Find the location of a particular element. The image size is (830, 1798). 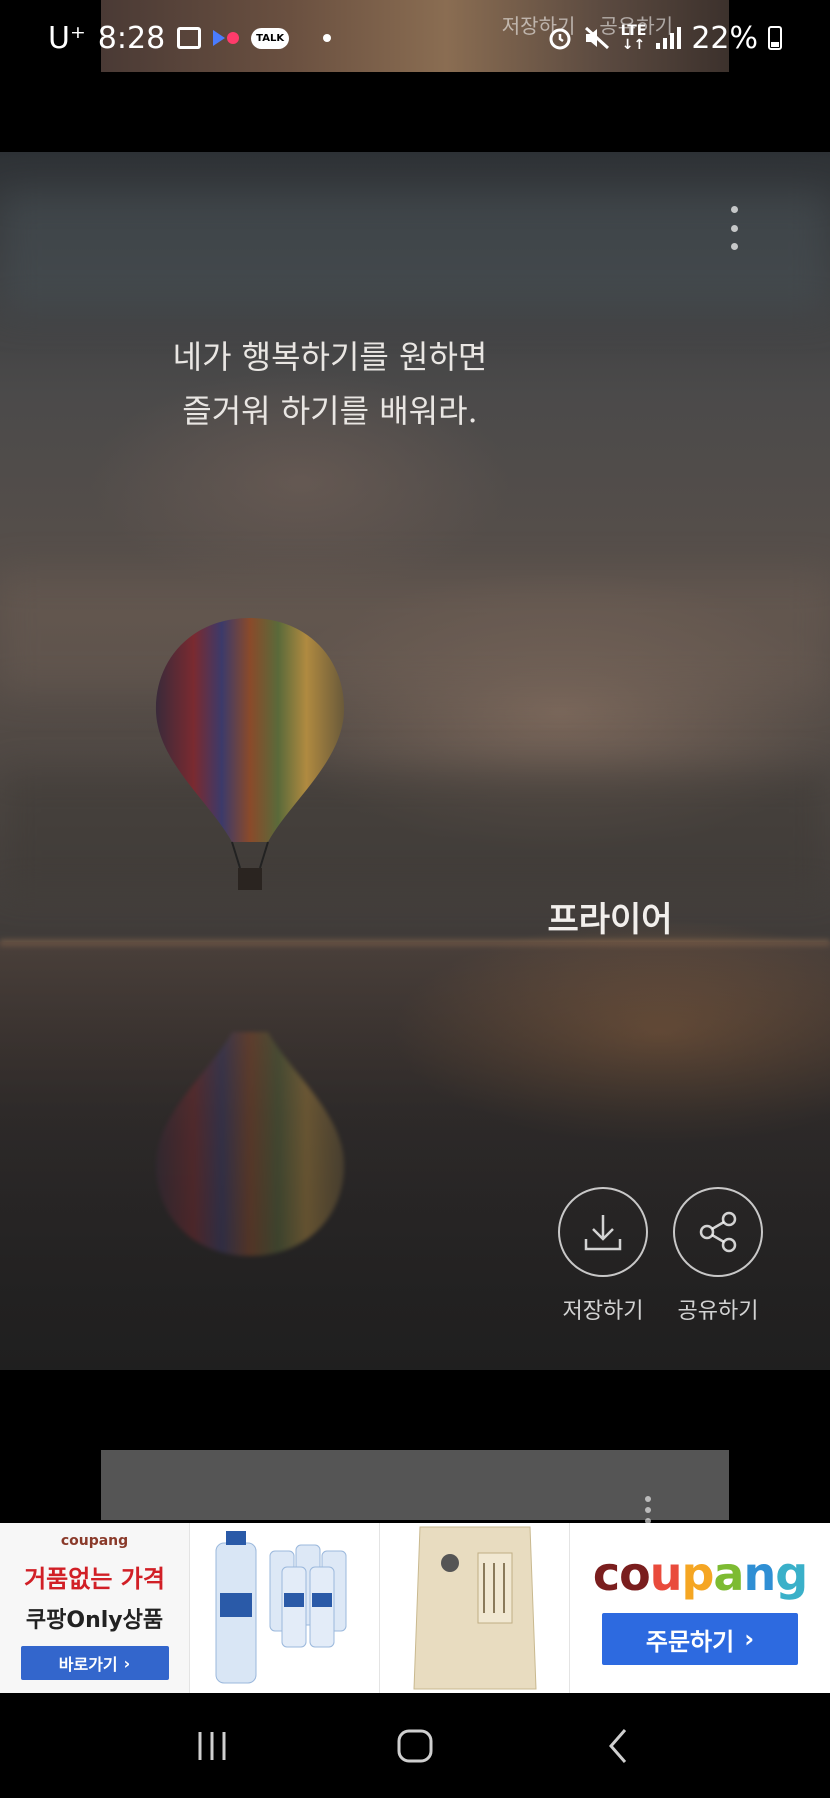

clock: 8:28 is located at coordinates (131, 38).